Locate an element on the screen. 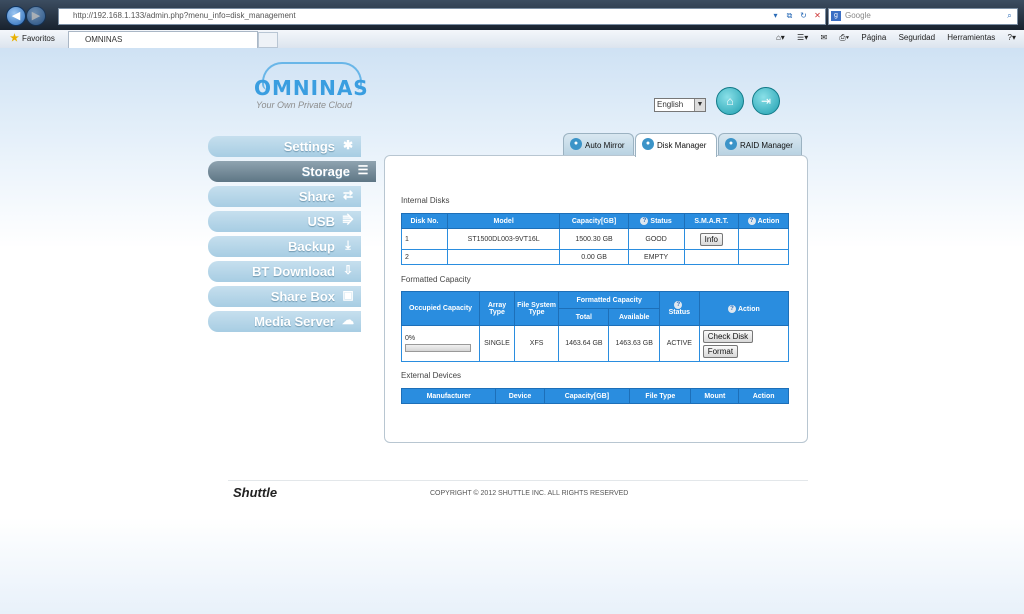 The height and width of the screenshot is (614, 1024). storage-icon: ☰ is located at coordinates (363, 170).